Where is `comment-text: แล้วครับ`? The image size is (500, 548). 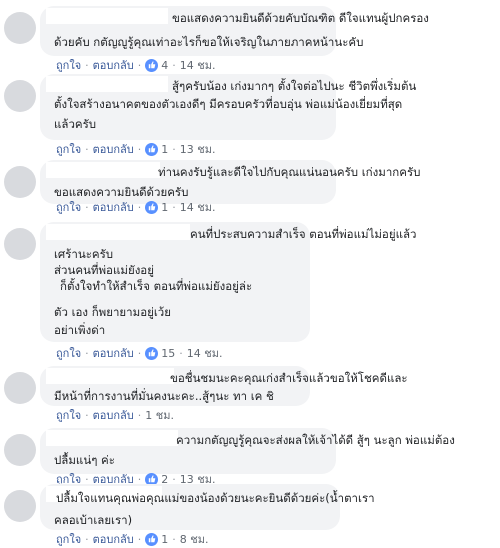
comment-text: แล้วครับ is located at coordinates (75, 124).